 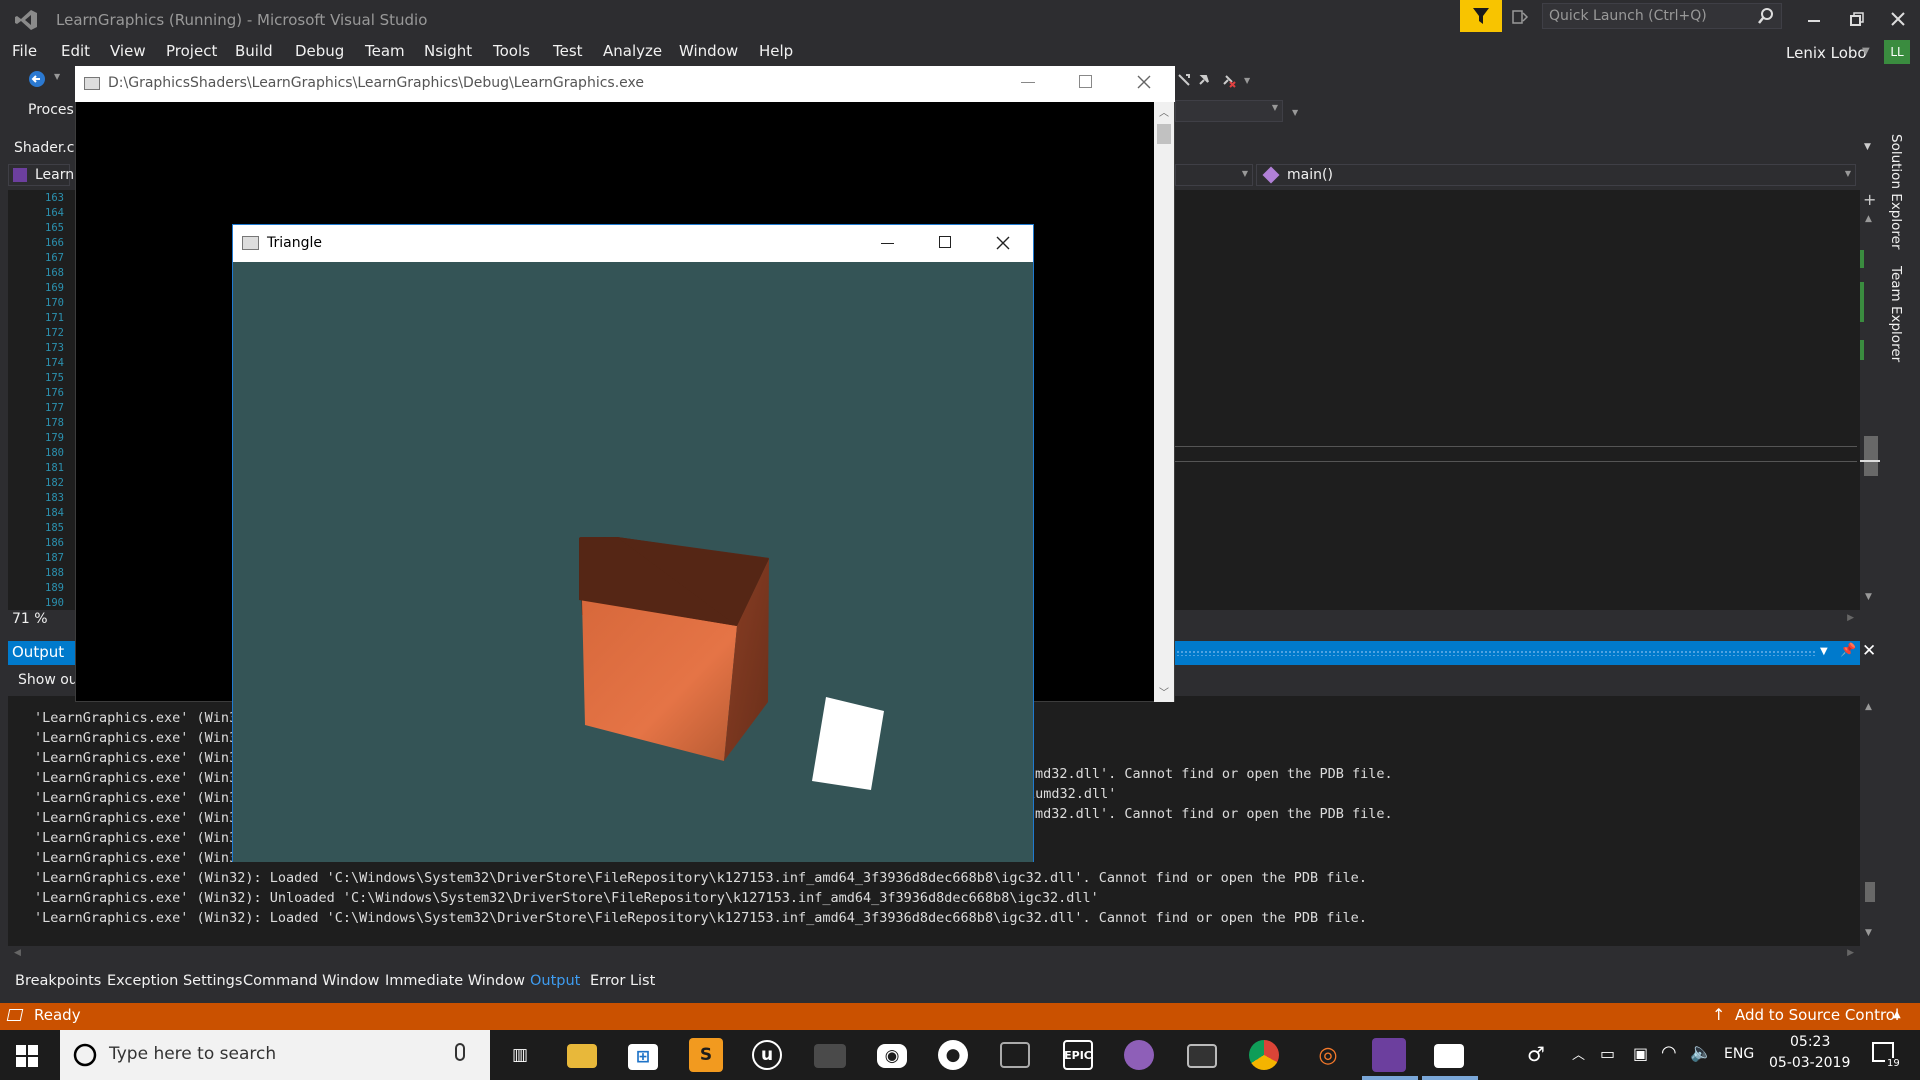 I want to click on scroll-down-icon: ﹀, so click(x=1164, y=691).